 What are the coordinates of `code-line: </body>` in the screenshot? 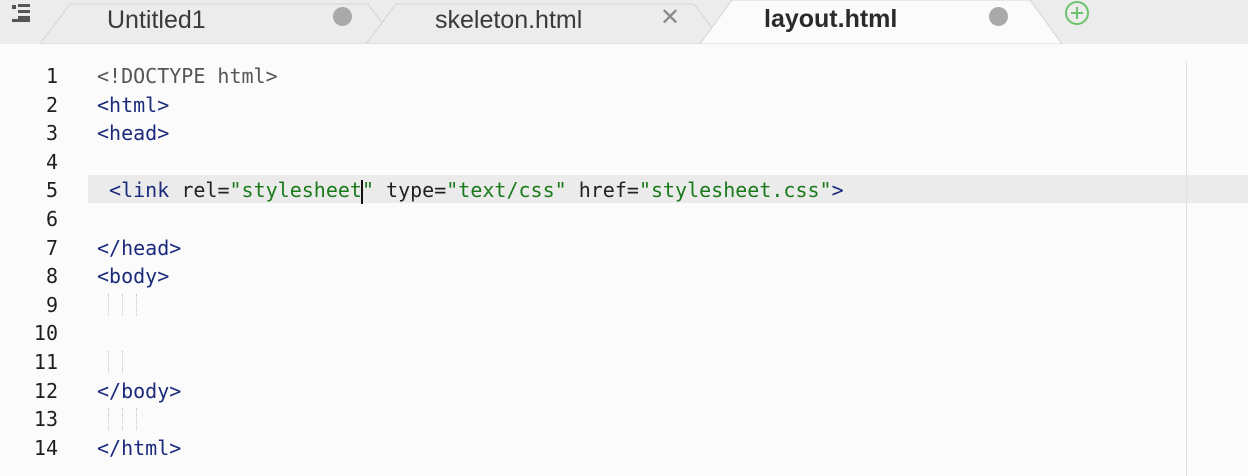 It's located at (139, 391).